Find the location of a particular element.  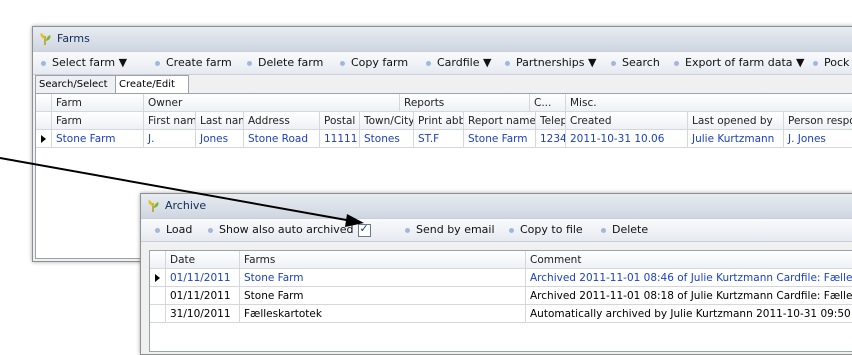

callout-arrow is located at coordinates (182, 192).